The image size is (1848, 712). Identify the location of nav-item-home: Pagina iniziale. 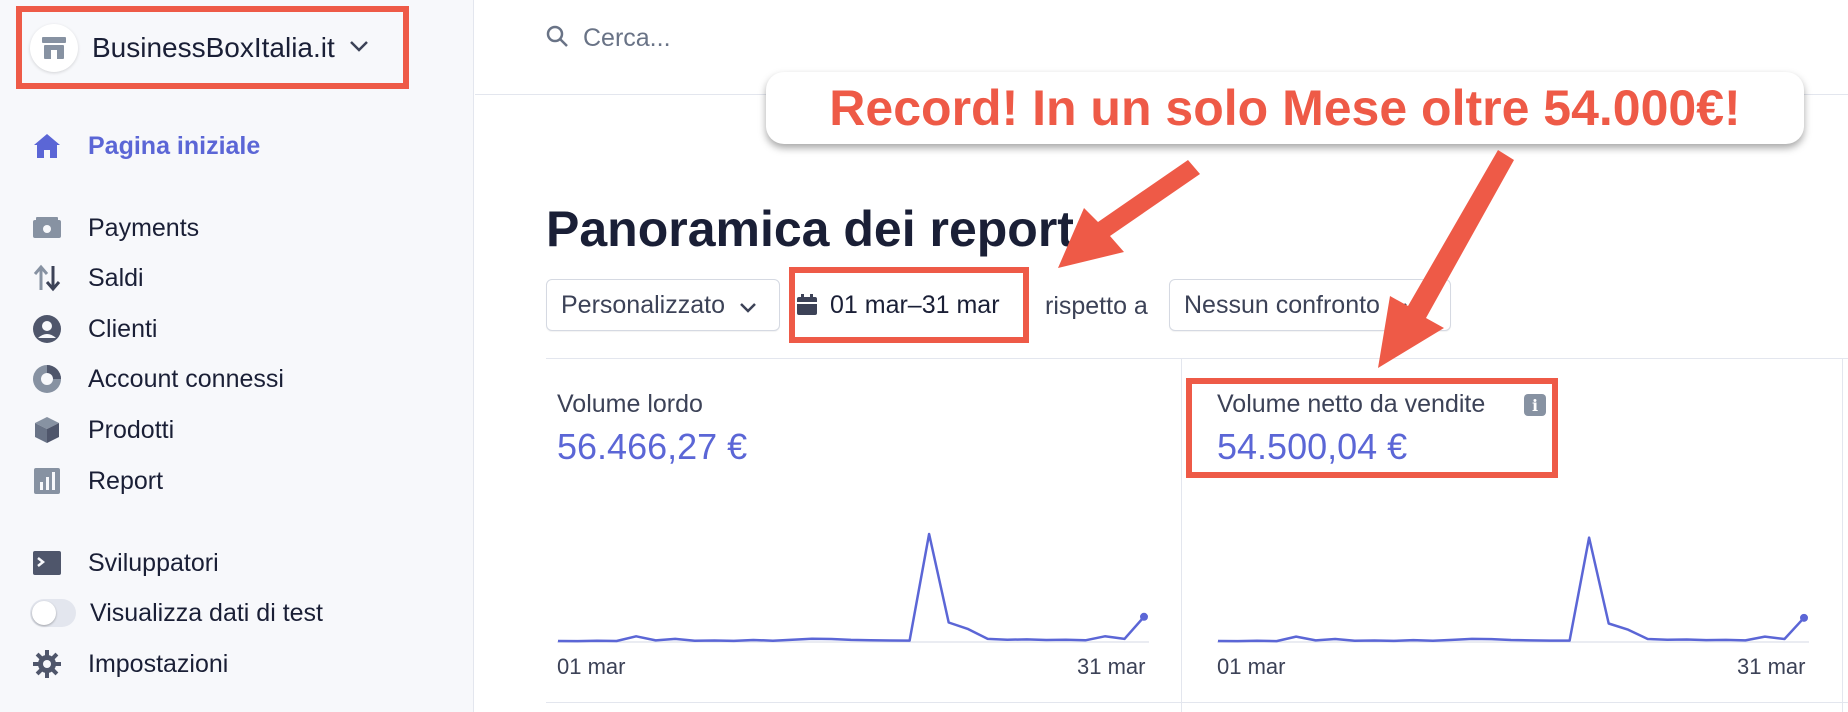
(145, 146).